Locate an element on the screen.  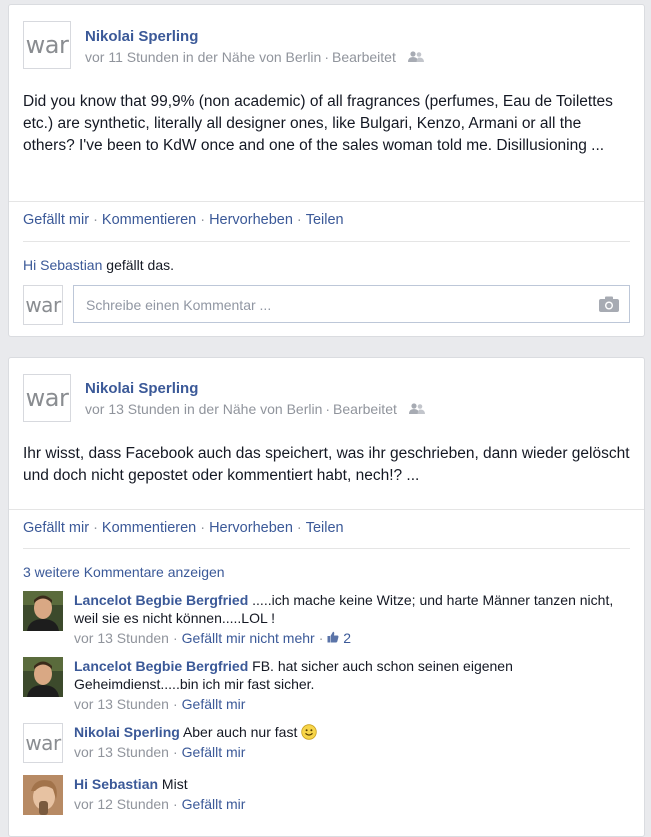
comment-box is located at coordinates (351, 304).